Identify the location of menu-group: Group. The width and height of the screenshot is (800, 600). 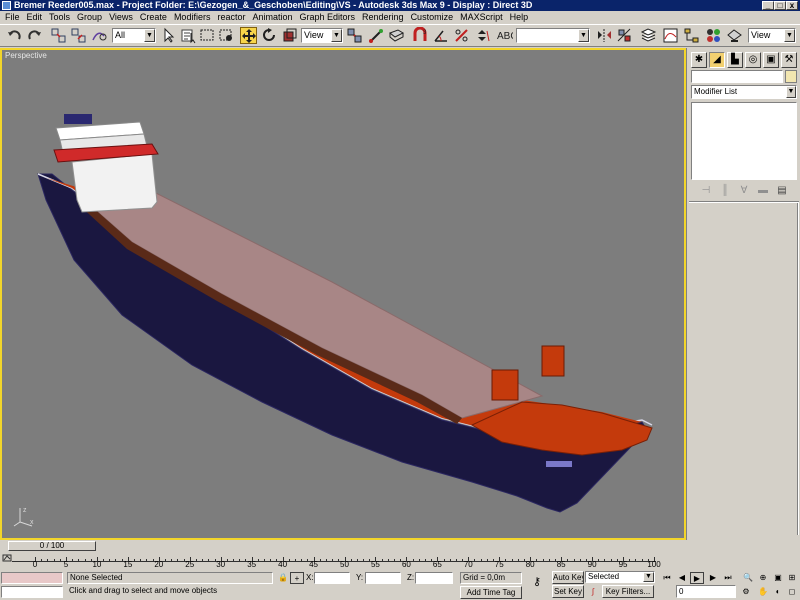
(90, 17).